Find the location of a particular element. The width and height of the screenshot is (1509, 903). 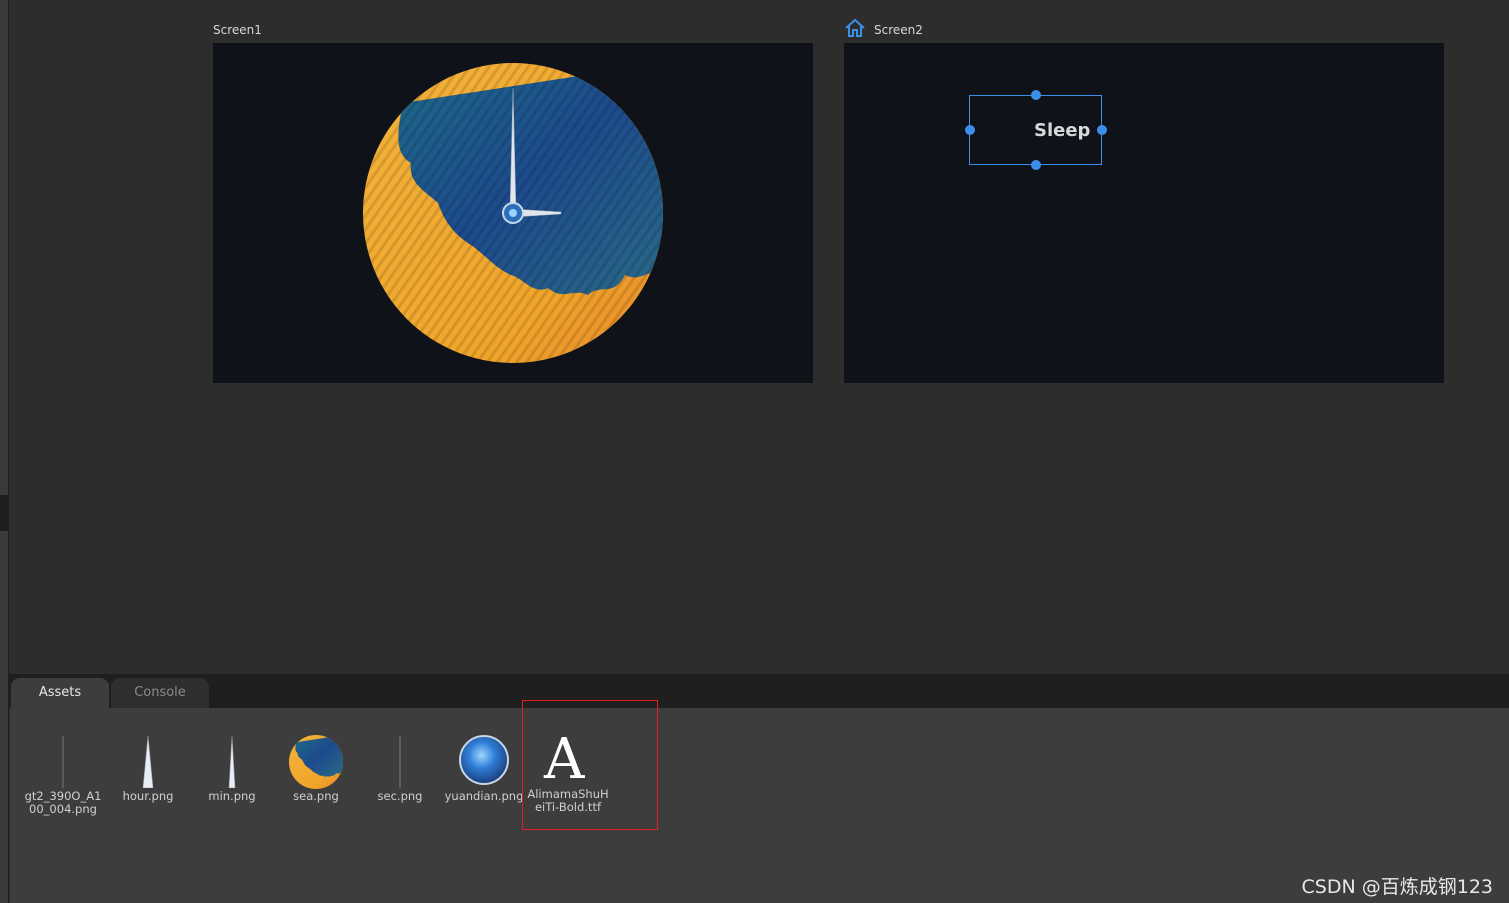

screen2-label: Screen2 is located at coordinates (898, 30).